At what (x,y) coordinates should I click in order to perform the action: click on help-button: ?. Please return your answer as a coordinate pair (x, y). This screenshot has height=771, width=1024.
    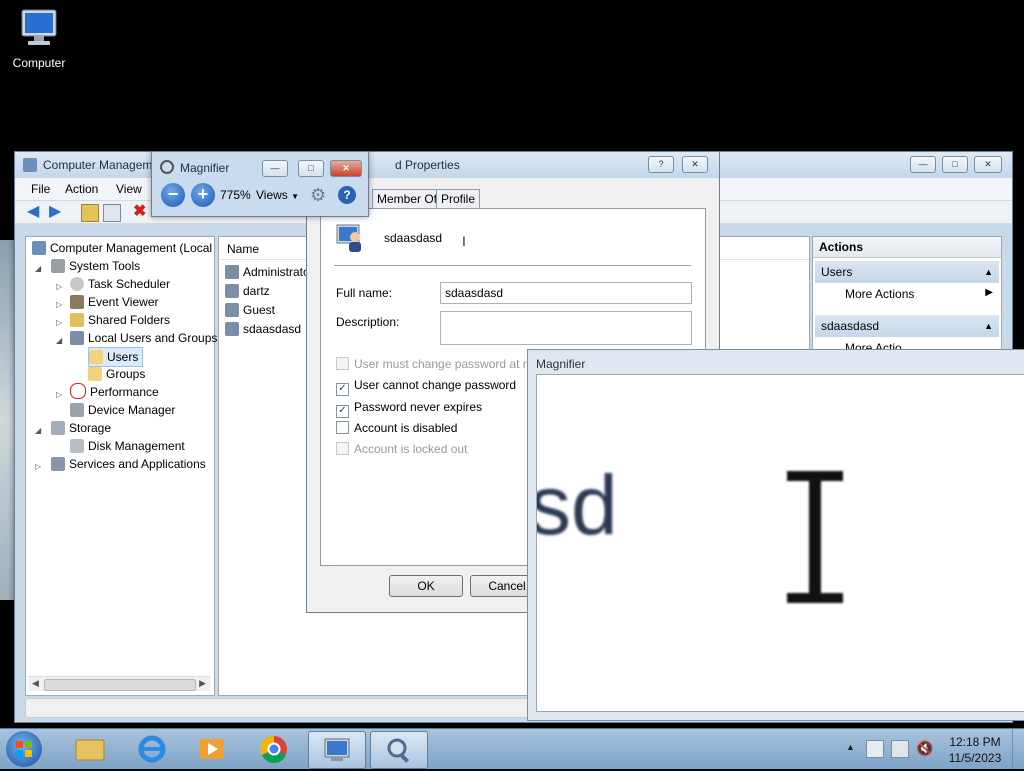
    Looking at the image, I should click on (661, 164).